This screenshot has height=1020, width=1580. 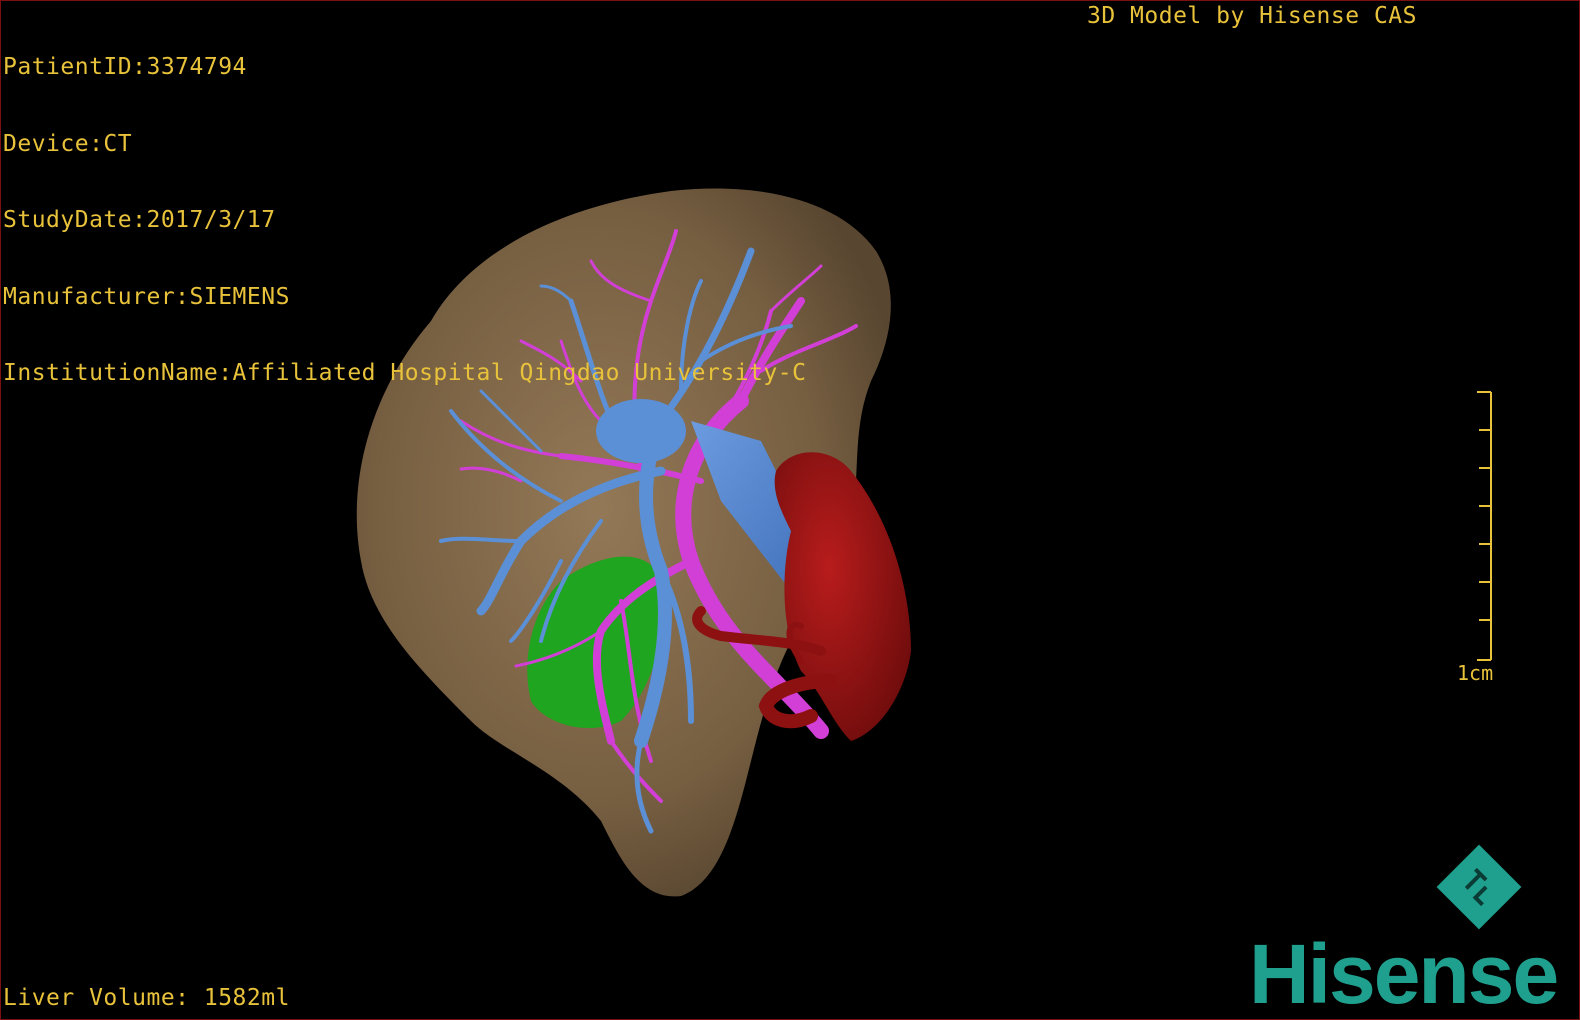 I want to click on liver-volume-label: Liver Volume: 1582ml, so click(x=146, y=997).